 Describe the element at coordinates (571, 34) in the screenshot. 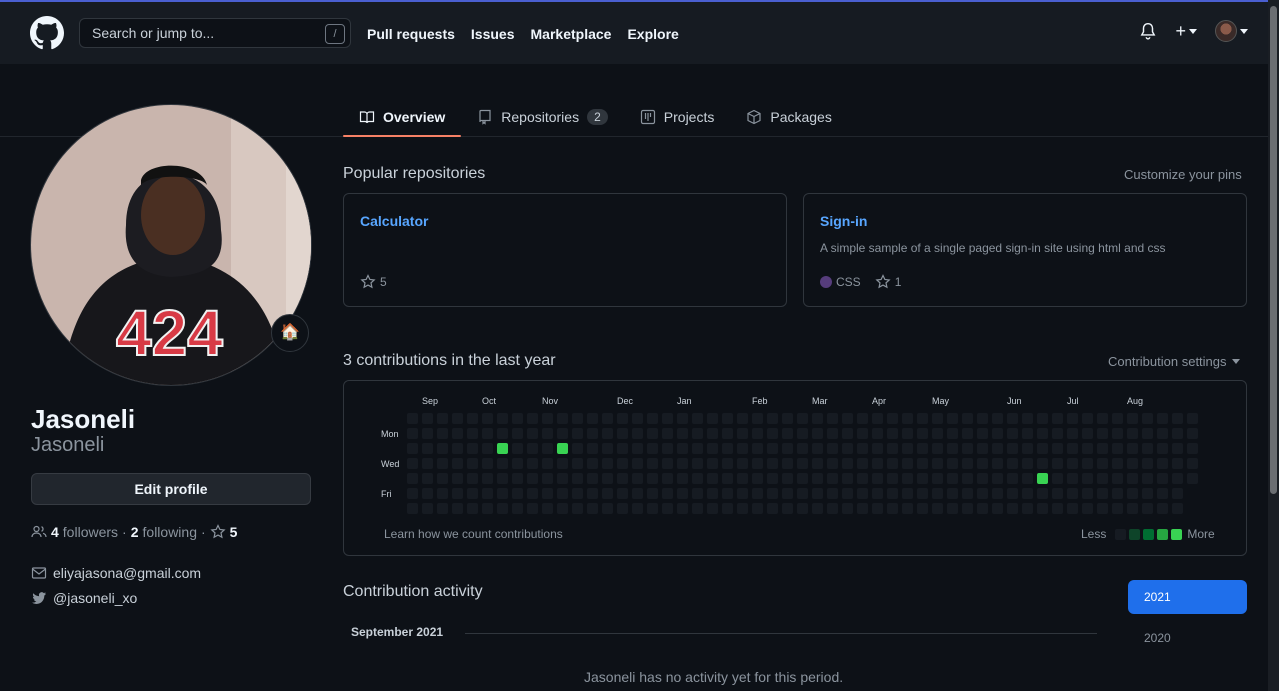

I see `nav-marketplace: Marketplace` at that location.